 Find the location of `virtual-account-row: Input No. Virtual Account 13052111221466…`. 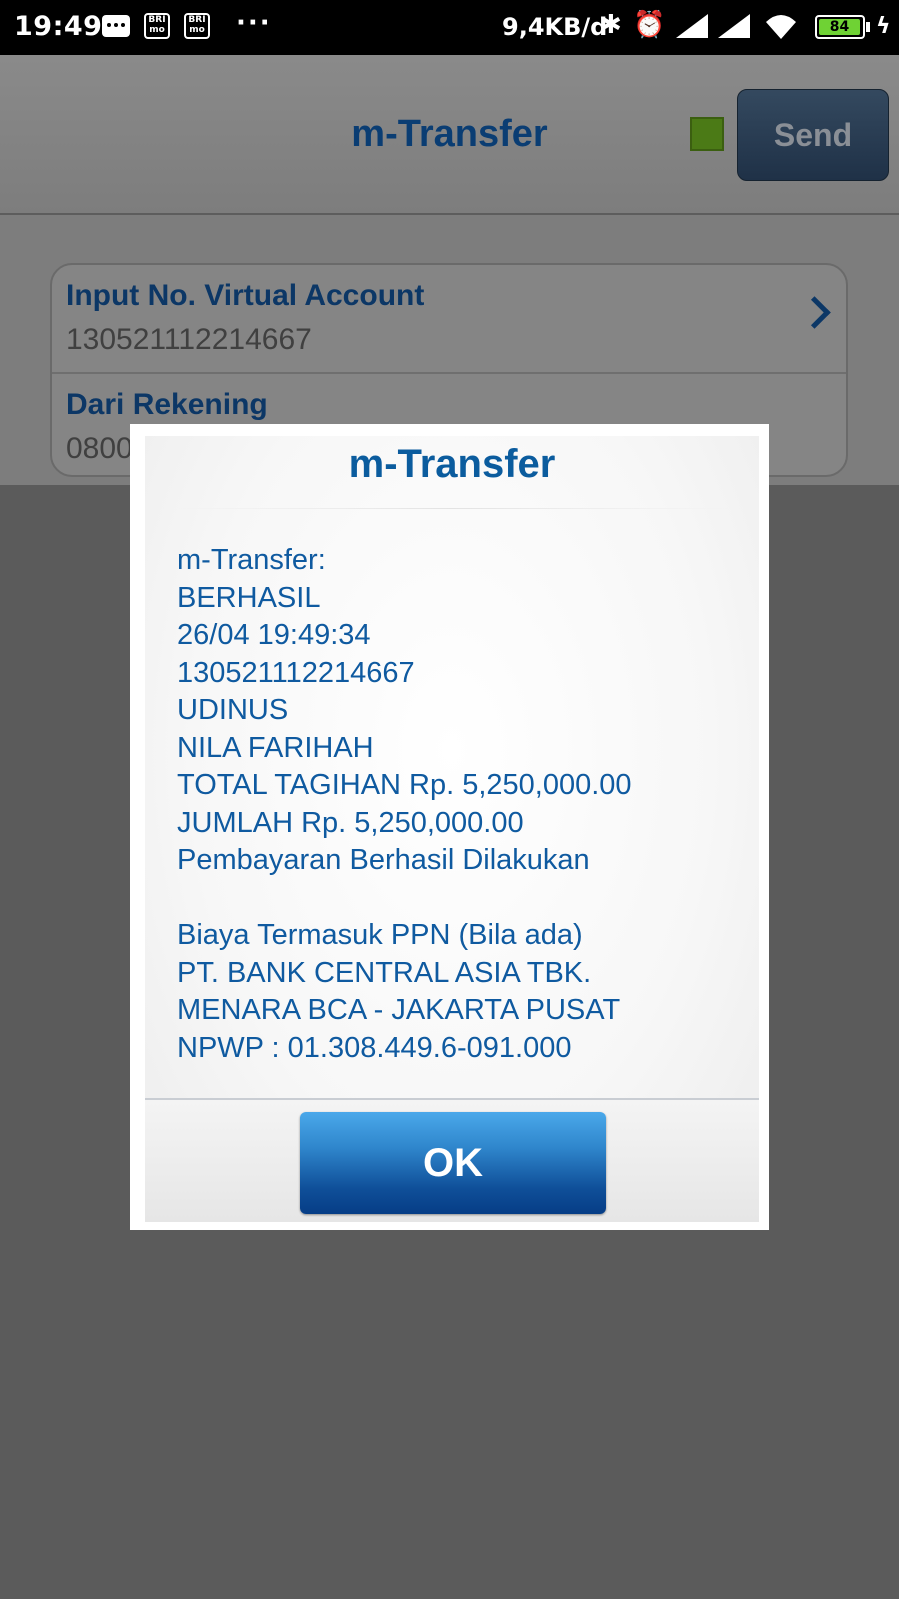

virtual-account-row: Input No. Virtual Account 13052111221466… is located at coordinates (449, 318).